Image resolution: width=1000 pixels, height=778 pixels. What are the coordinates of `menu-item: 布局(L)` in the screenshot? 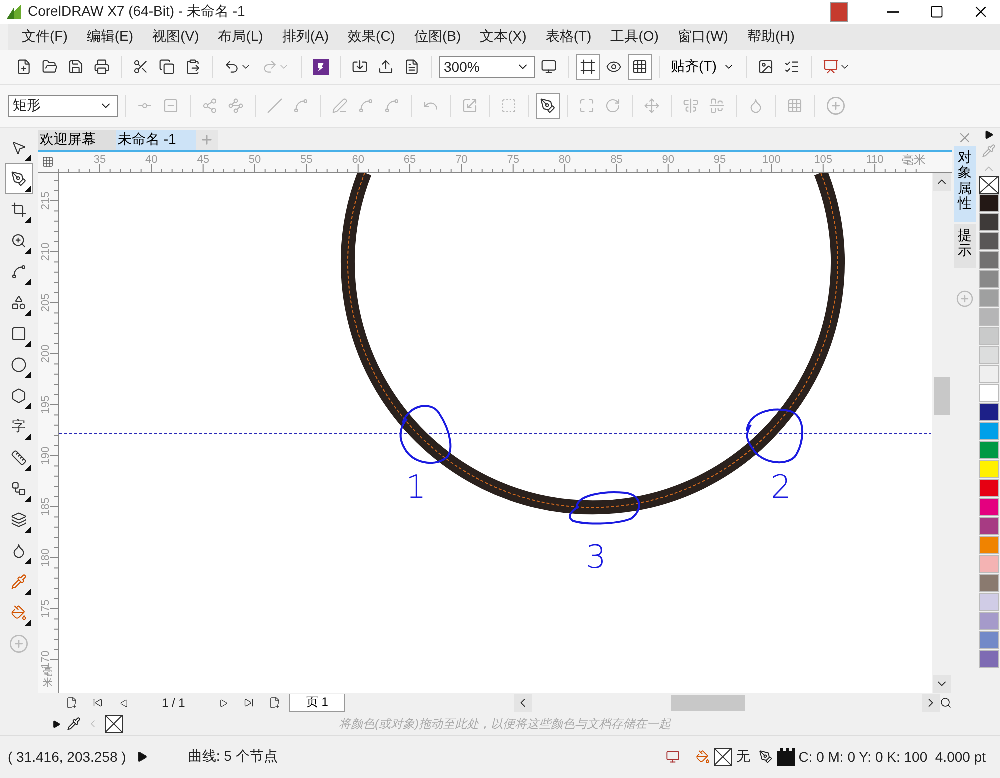 It's located at (242, 37).